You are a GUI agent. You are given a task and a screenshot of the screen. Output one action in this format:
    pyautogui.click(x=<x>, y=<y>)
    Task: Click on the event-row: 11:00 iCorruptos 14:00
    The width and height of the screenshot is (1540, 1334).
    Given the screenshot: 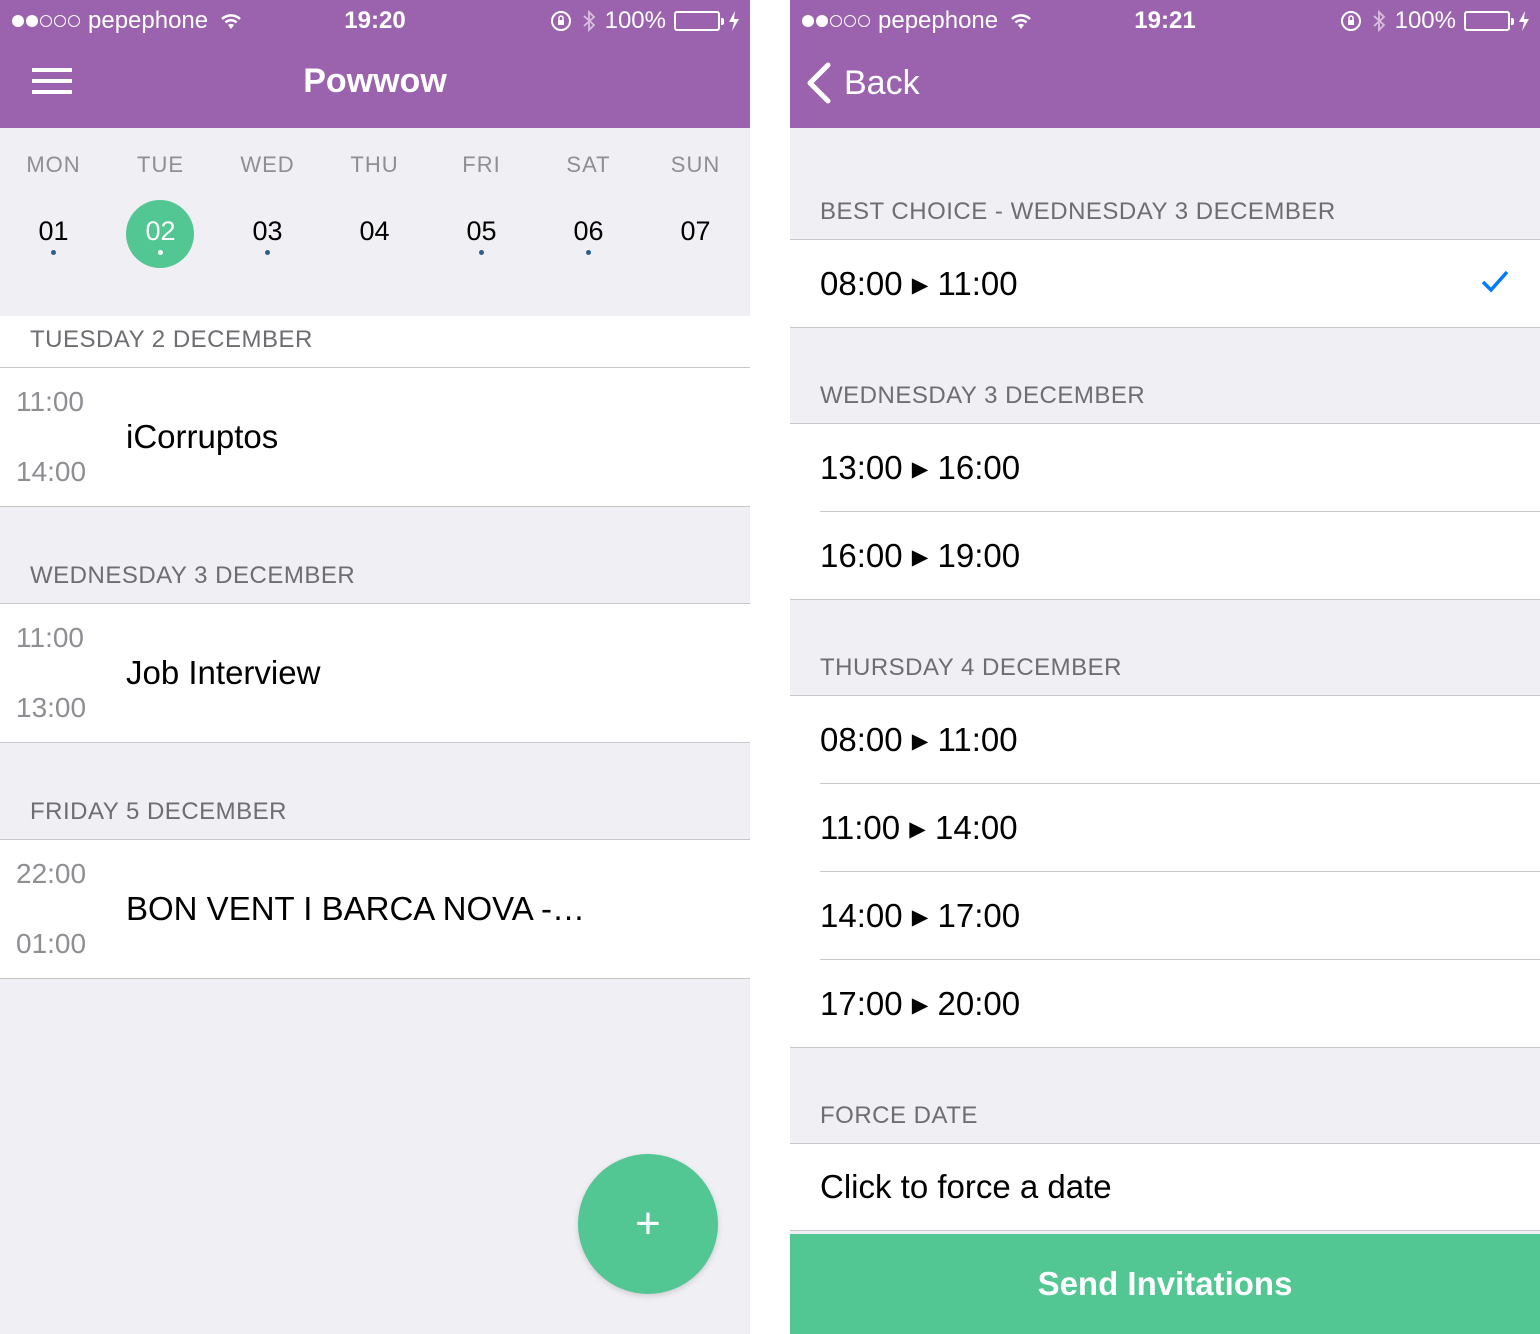 What is the action you would take?
    pyautogui.click(x=375, y=437)
    